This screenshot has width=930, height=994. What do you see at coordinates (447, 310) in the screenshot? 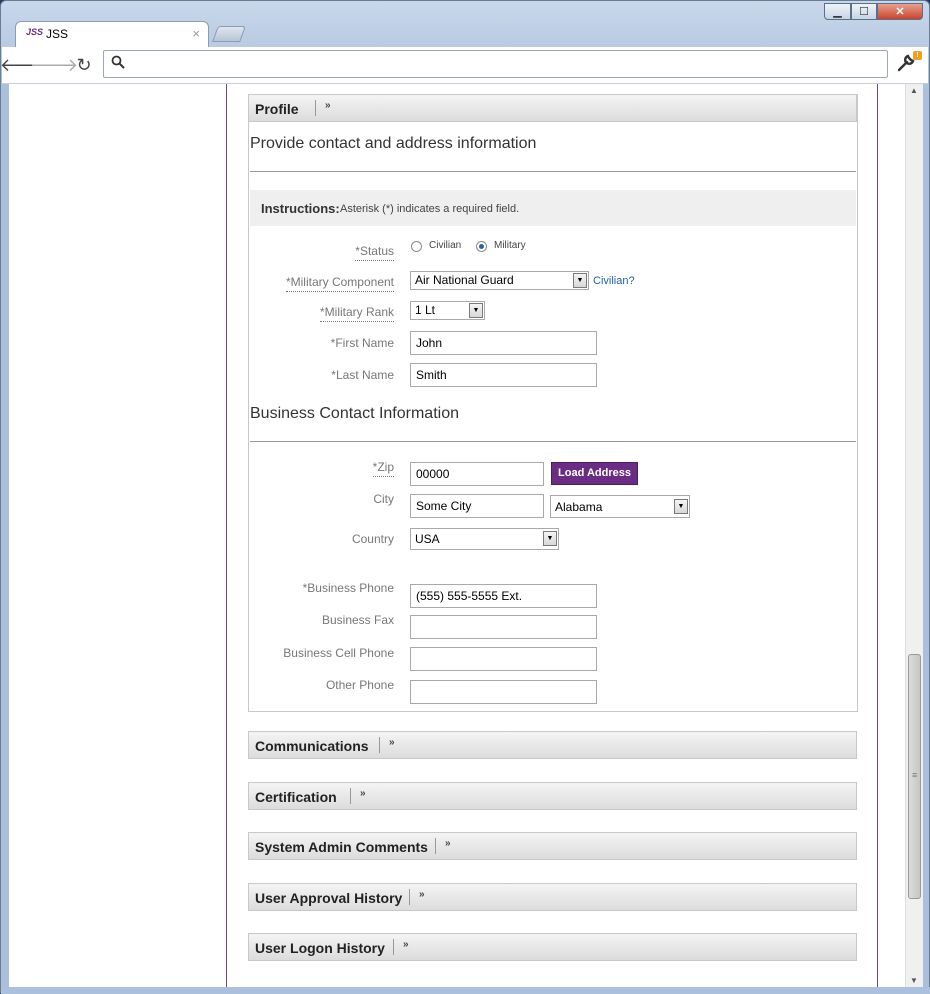
I see `military-rank-select: 1 Lt ▼` at bounding box center [447, 310].